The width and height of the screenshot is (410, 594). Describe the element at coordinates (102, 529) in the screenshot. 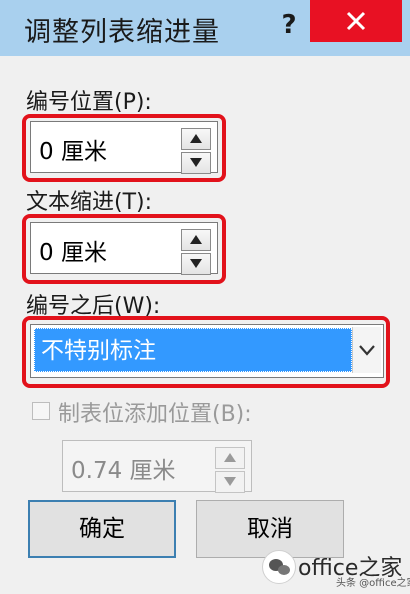

I see `ok-button: 确定` at that location.